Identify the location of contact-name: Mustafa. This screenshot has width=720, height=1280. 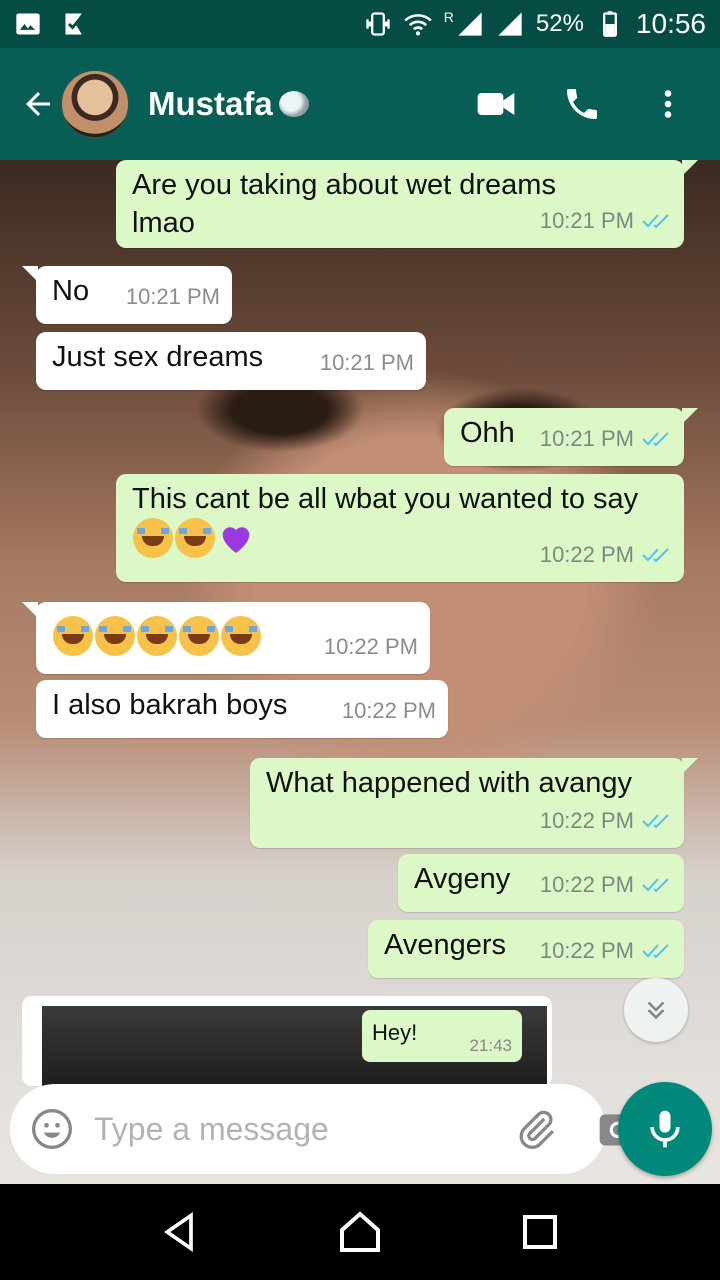
(228, 104).